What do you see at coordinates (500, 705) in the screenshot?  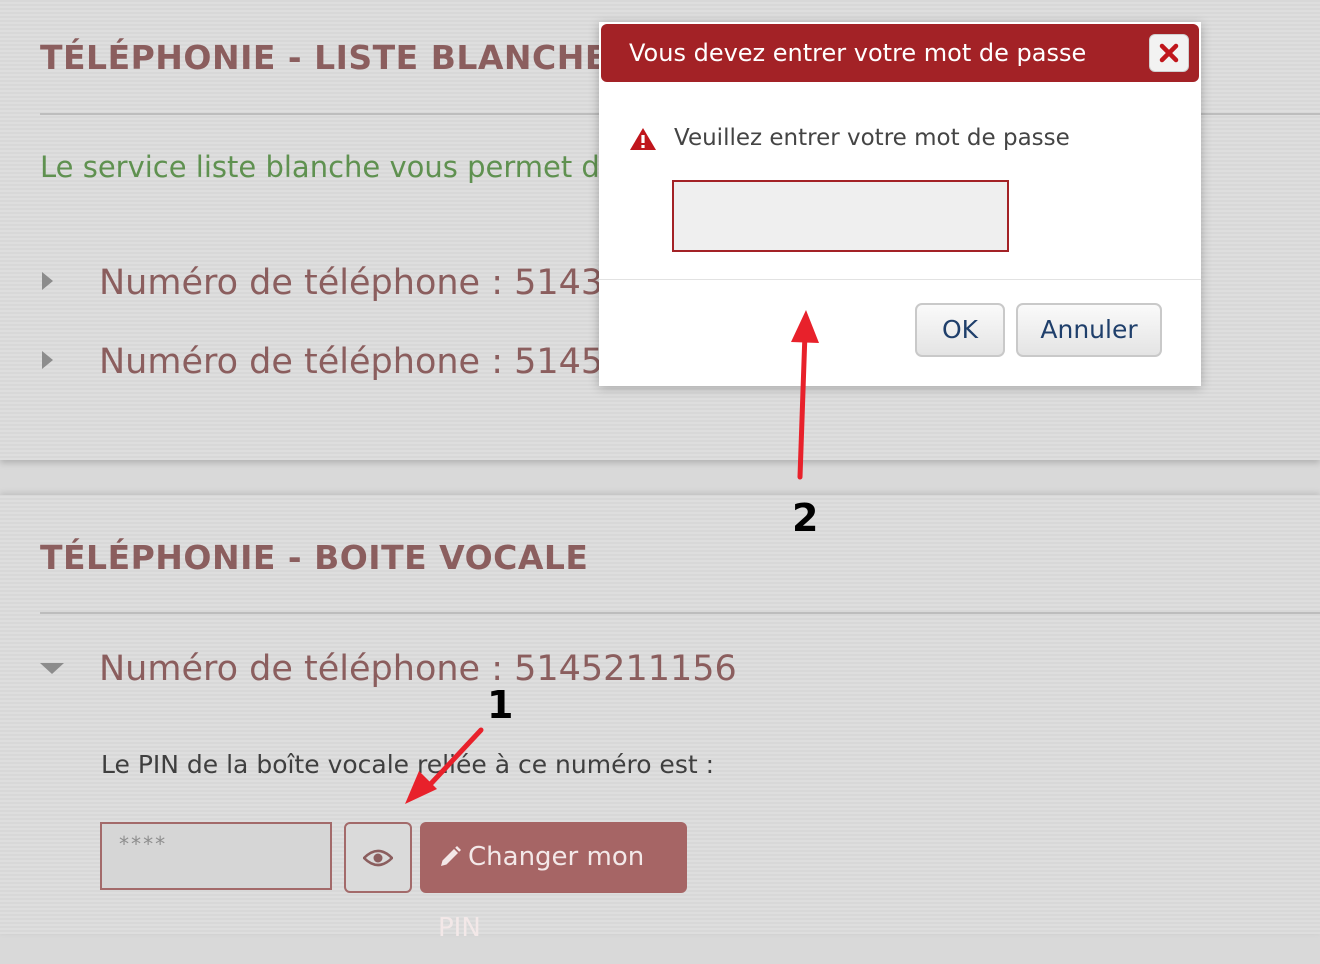 I see `callout-number-1: 1` at bounding box center [500, 705].